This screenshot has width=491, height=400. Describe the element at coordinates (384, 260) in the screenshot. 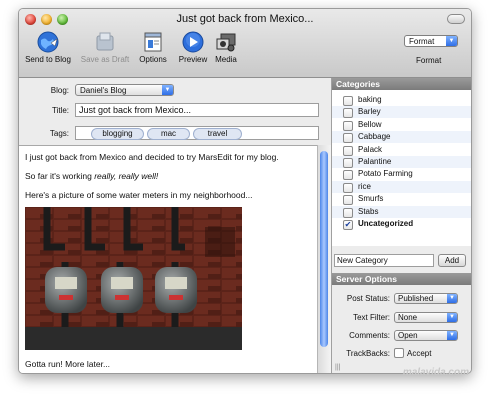

I see `new-category-input: New Category` at that location.